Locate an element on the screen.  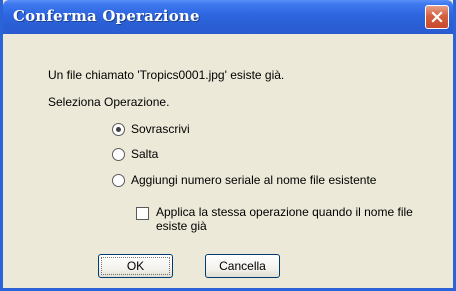
radio-option-overwrite: Sovrascrivi is located at coordinates (151, 129).